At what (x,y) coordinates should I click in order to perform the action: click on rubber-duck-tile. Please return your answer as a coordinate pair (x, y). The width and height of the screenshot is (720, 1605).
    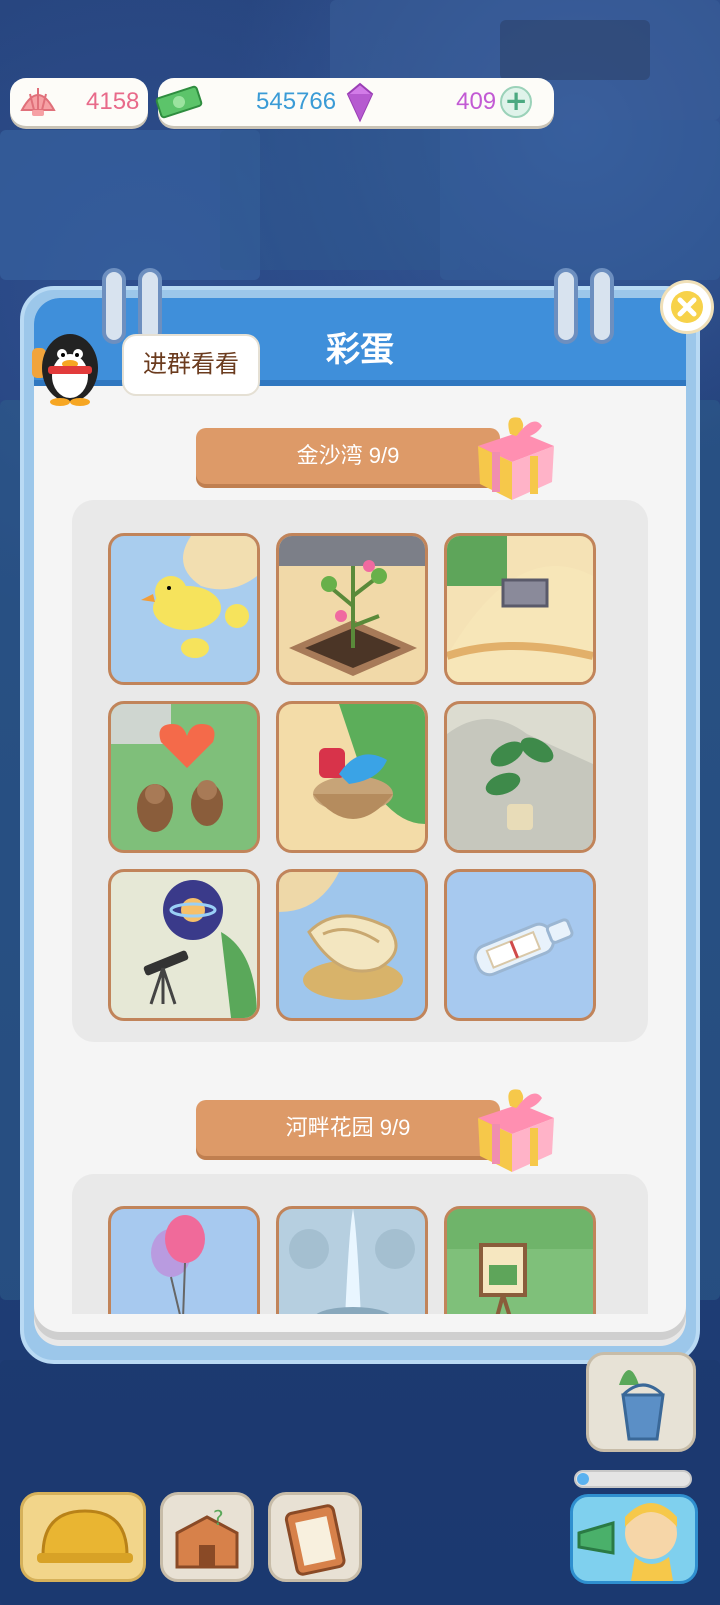
    Looking at the image, I should click on (184, 609).